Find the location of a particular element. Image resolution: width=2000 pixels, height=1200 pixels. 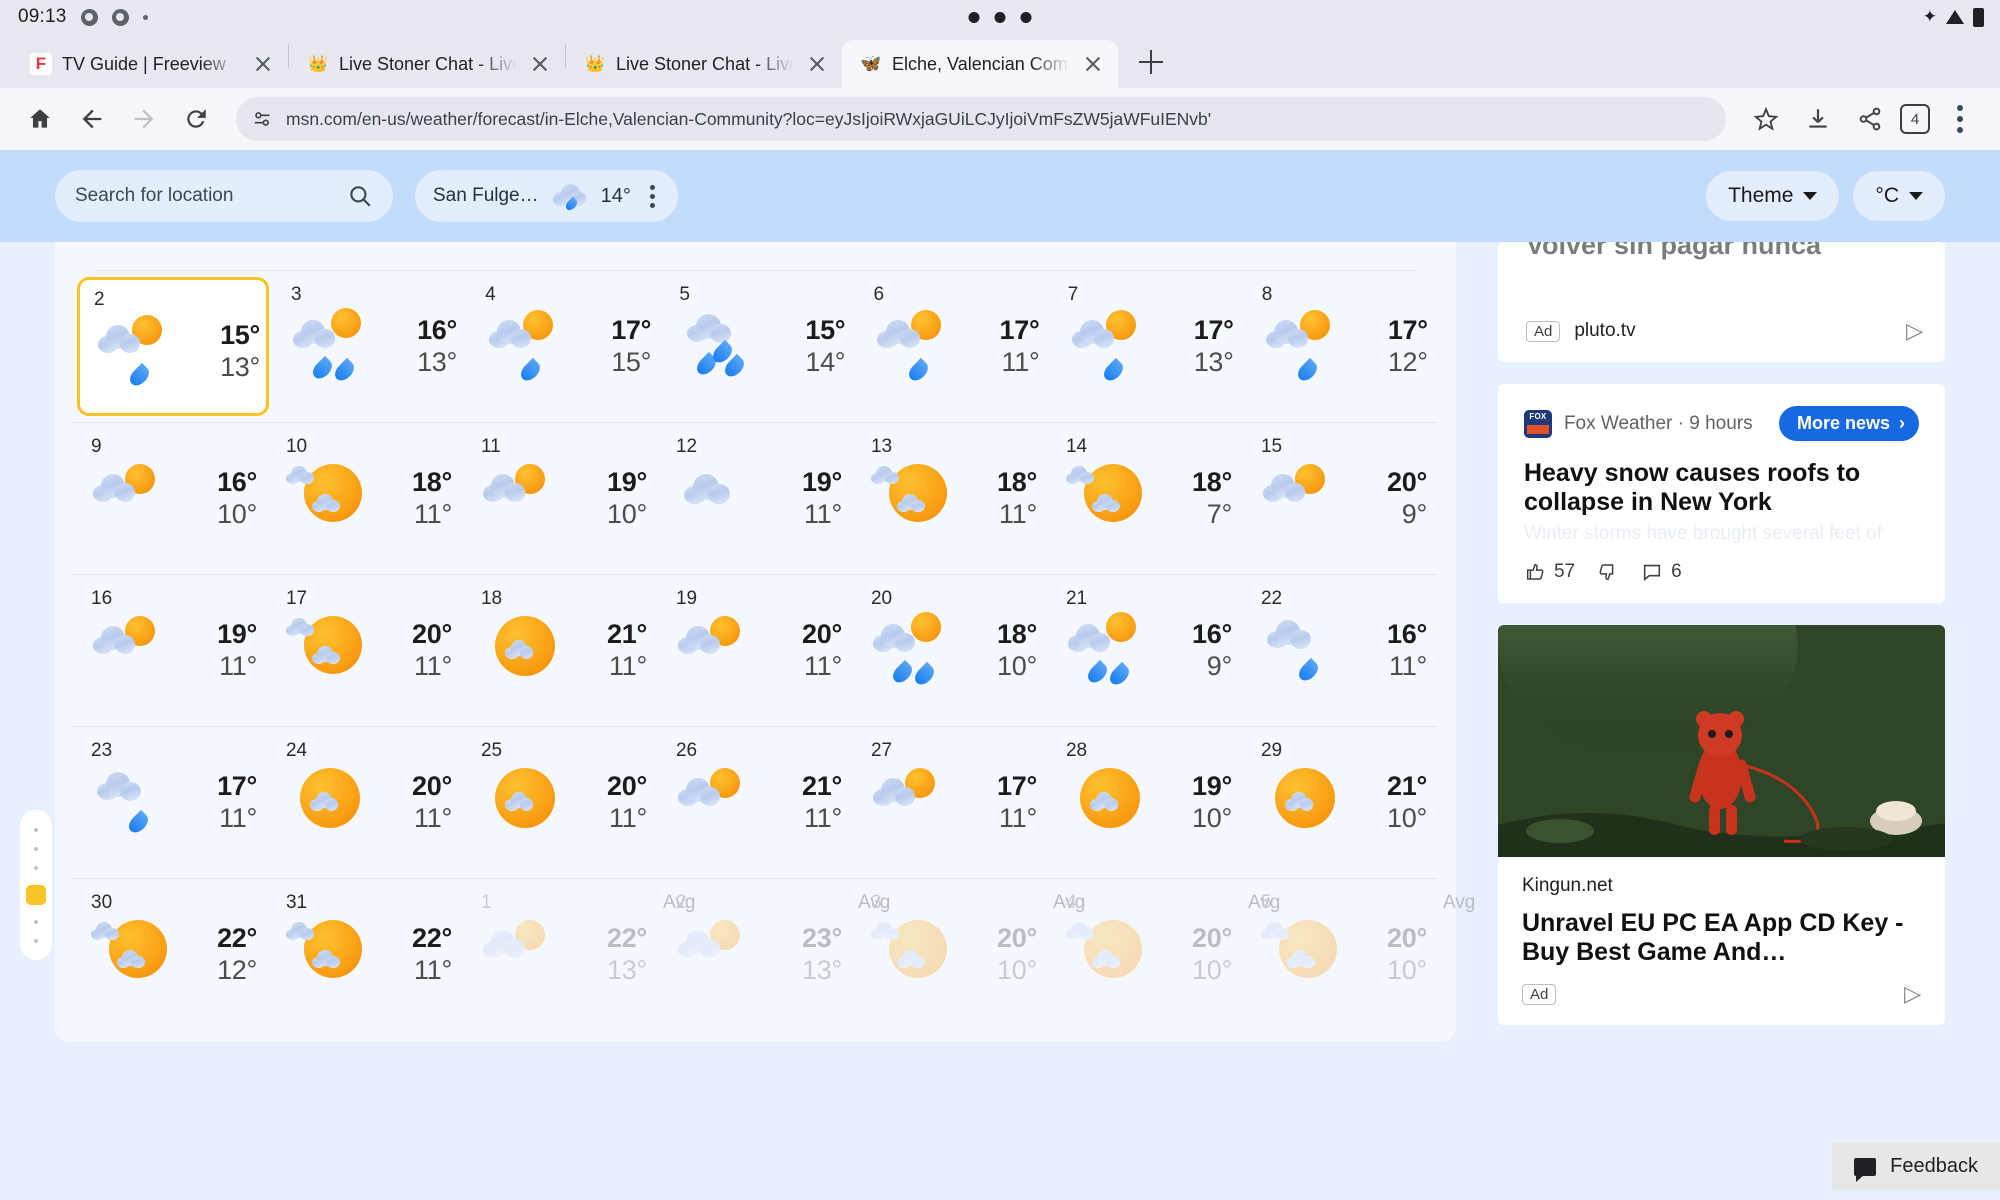

rail-active-icon is located at coordinates (36, 894).